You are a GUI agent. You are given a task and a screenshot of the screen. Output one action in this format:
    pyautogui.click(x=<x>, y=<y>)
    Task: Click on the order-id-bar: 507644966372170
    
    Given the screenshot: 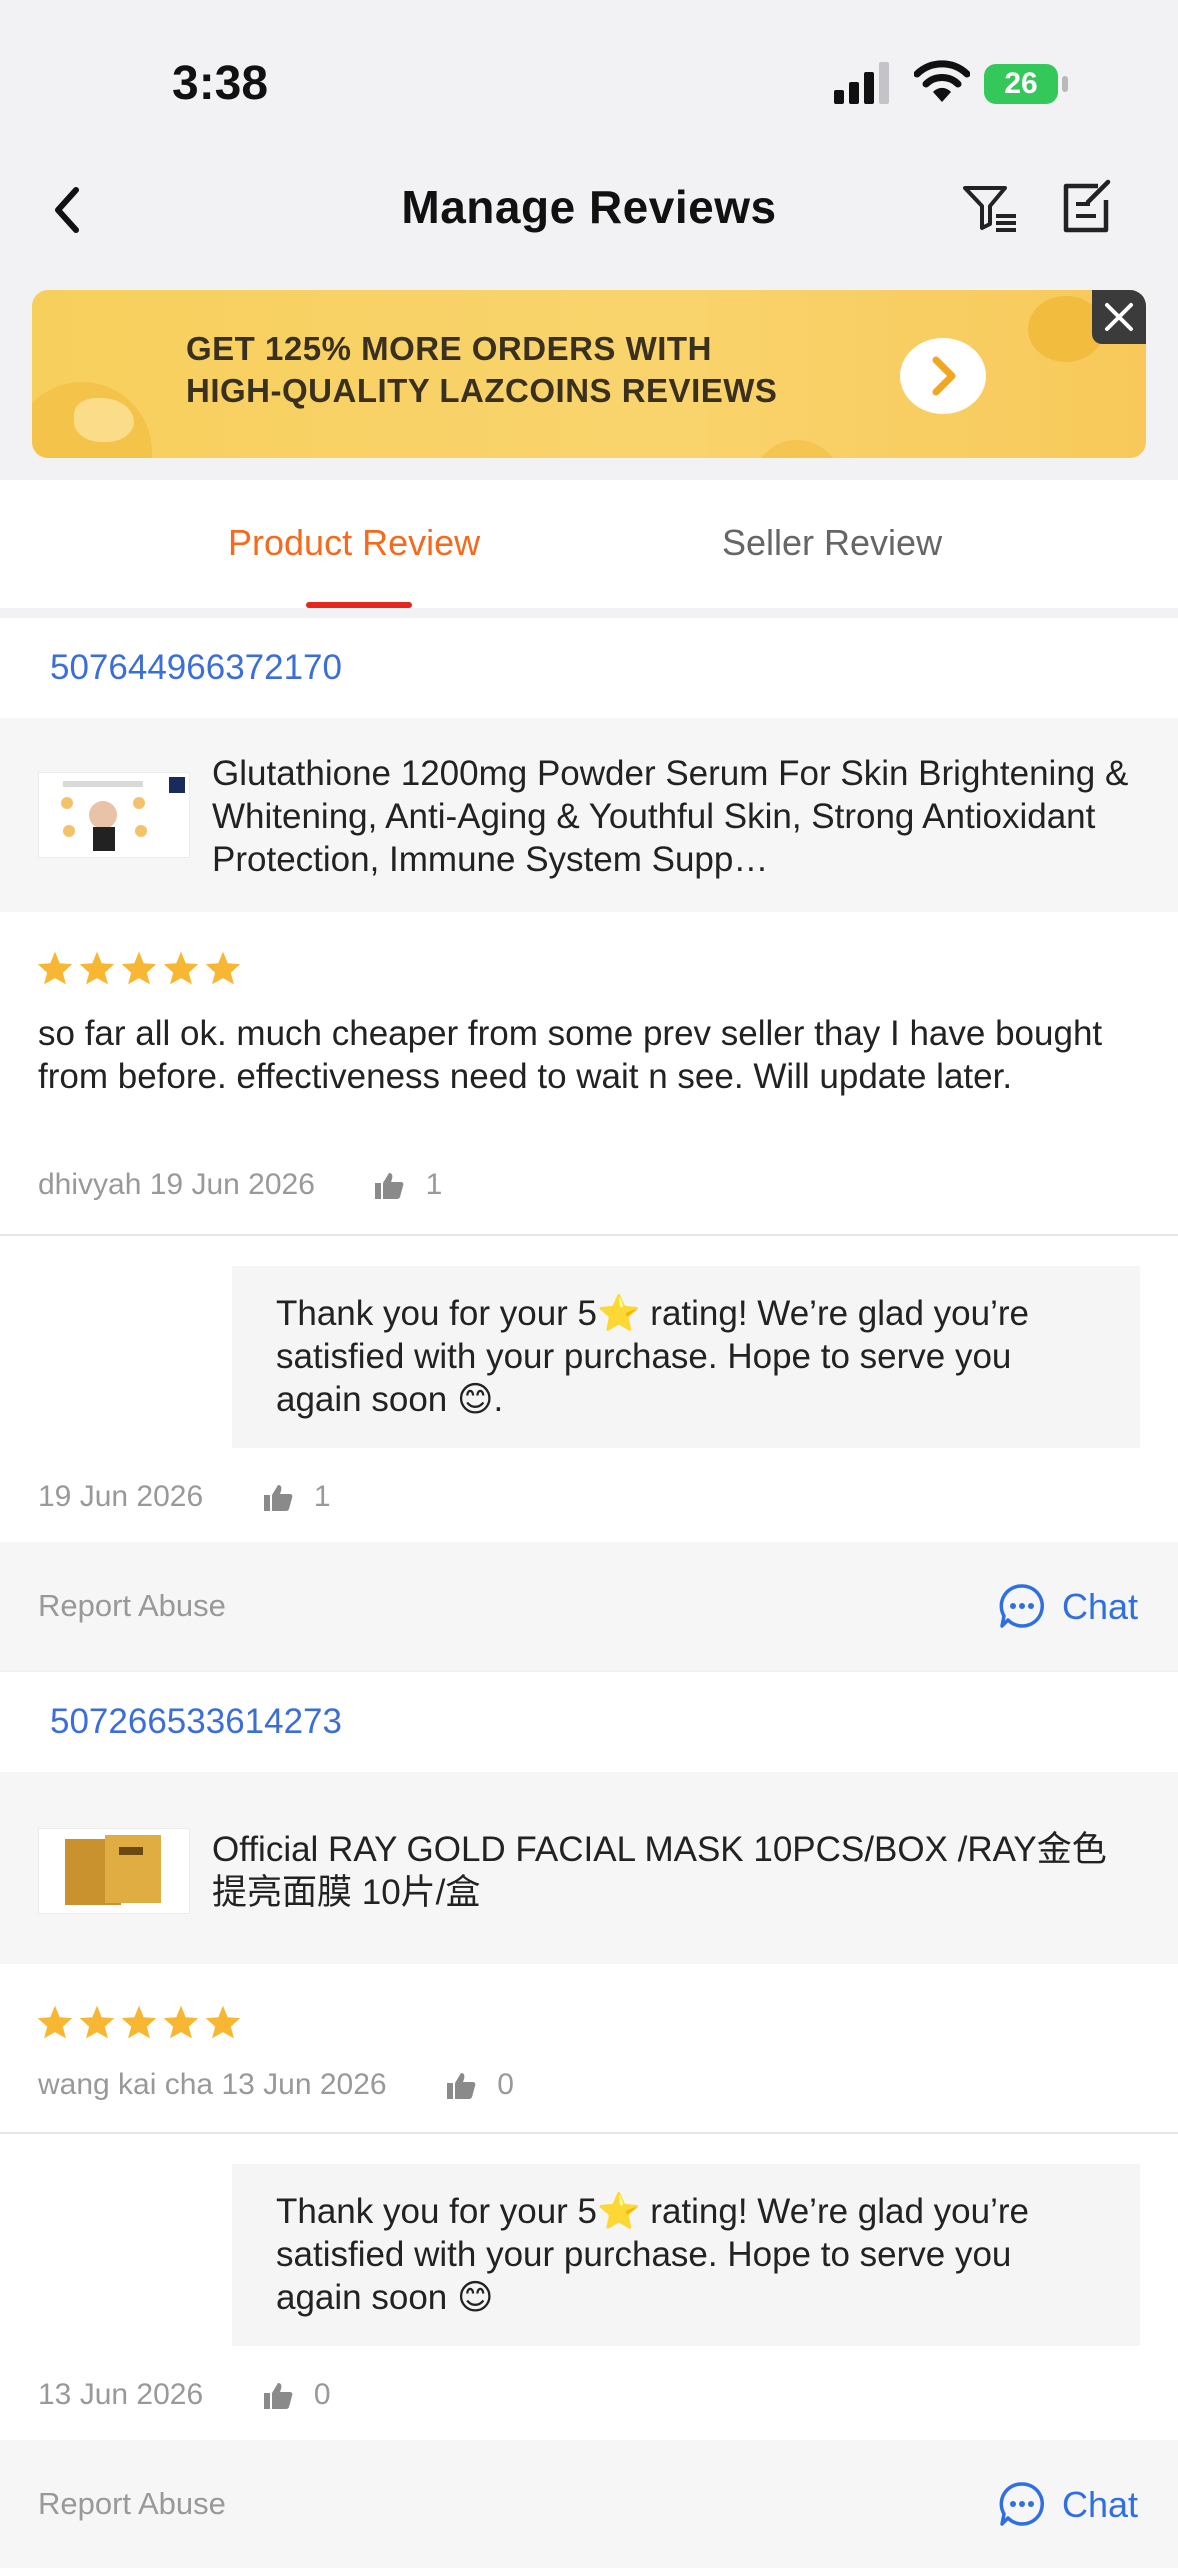 What is the action you would take?
    pyautogui.click(x=589, y=668)
    